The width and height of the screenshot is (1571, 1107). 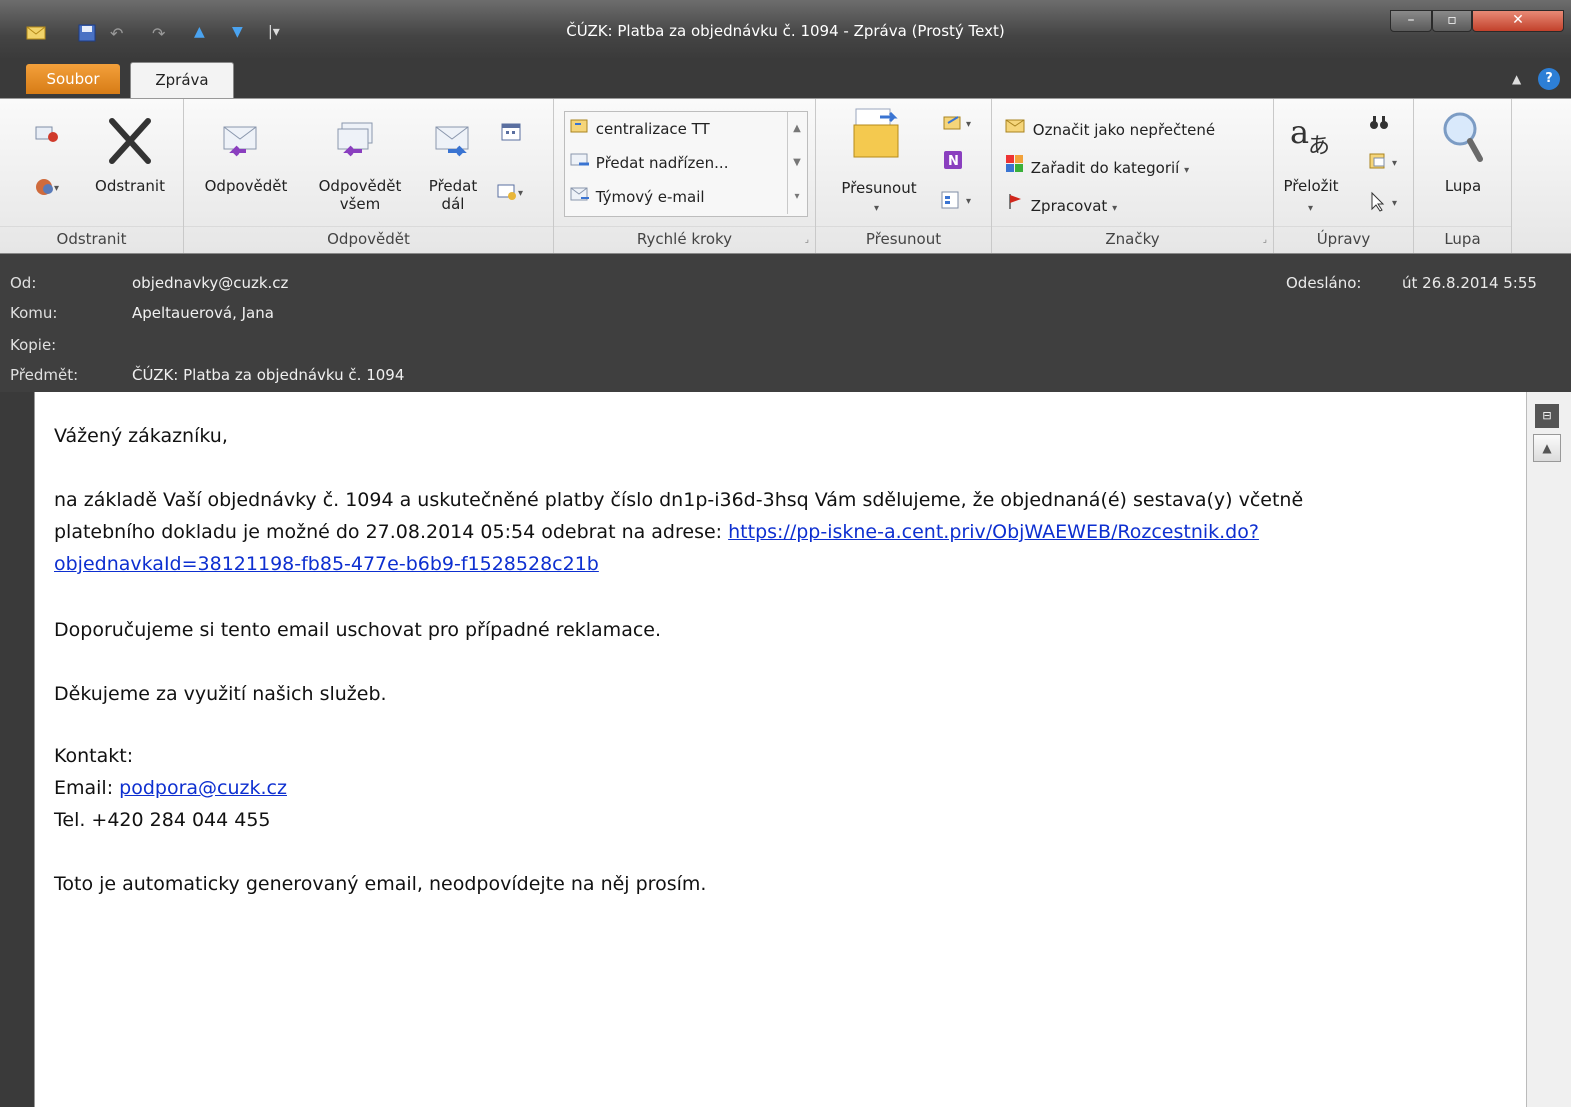 What do you see at coordinates (1096, 167) in the screenshot?
I see `categorize-button: Zařadit do kategorií ▾` at bounding box center [1096, 167].